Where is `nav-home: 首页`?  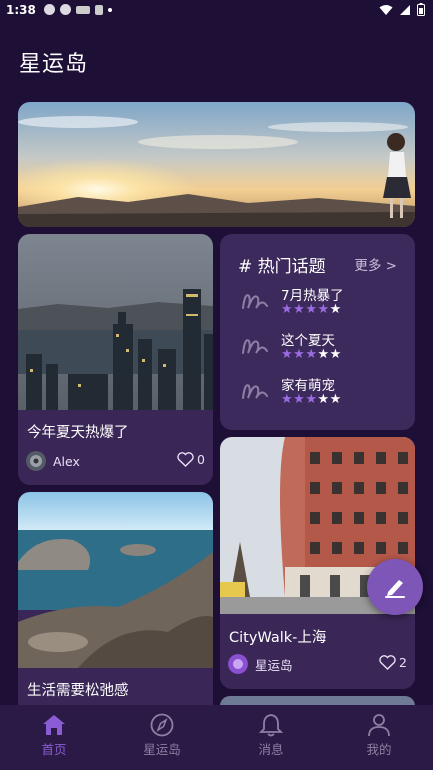 nav-home: 首页 is located at coordinates (54, 735).